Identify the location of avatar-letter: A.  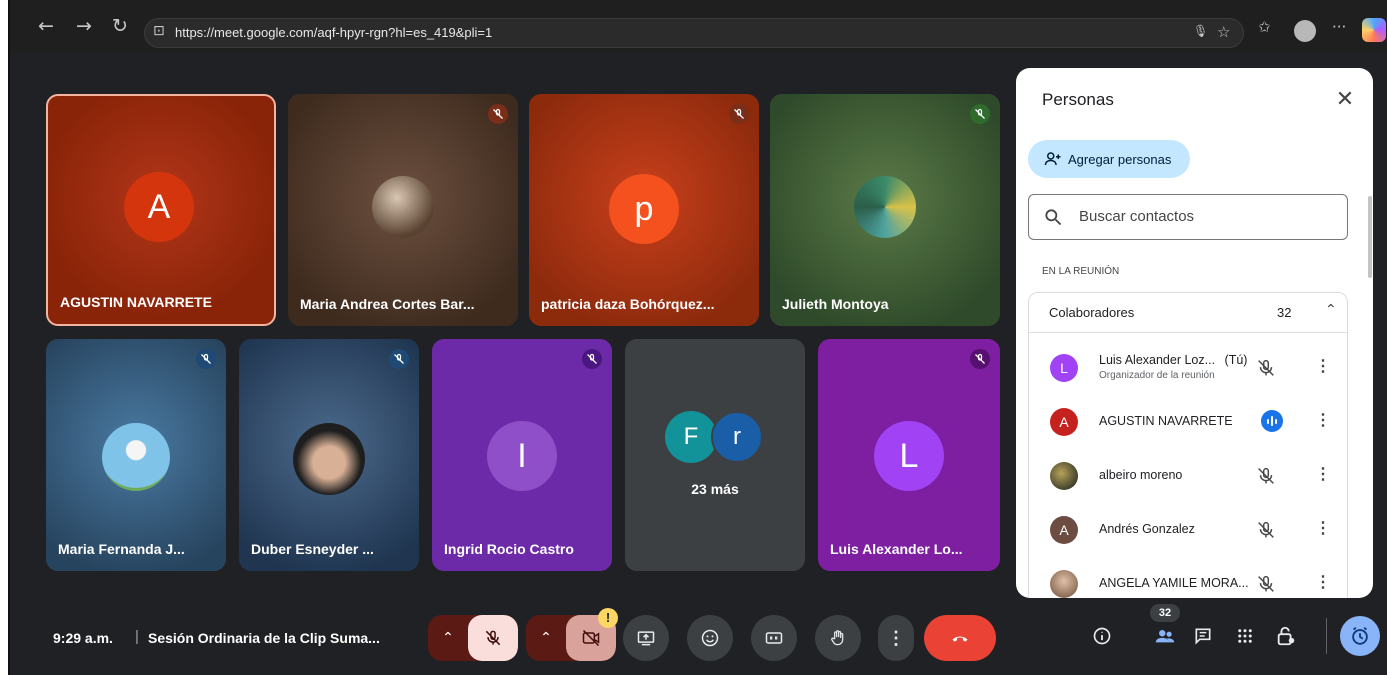
(1064, 422).